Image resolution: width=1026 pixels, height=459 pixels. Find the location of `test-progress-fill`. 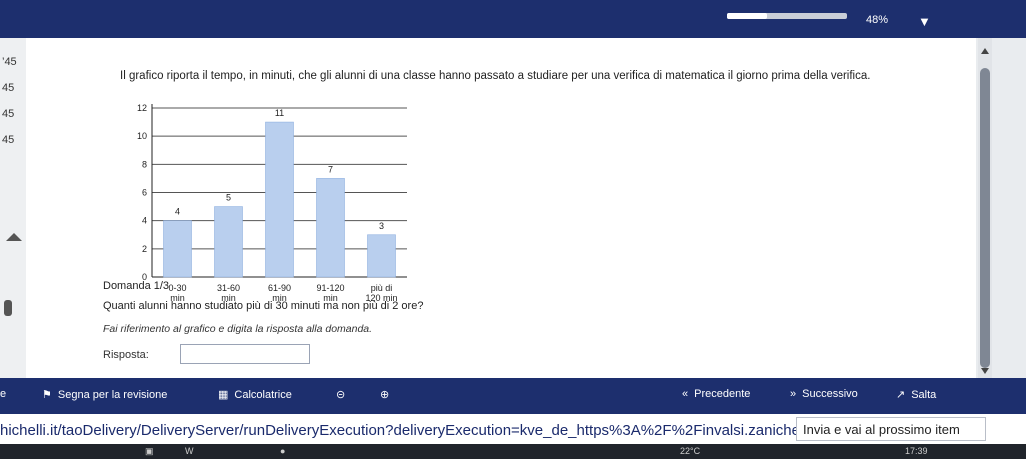

test-progress-fill is located at coordinates (747, 16).